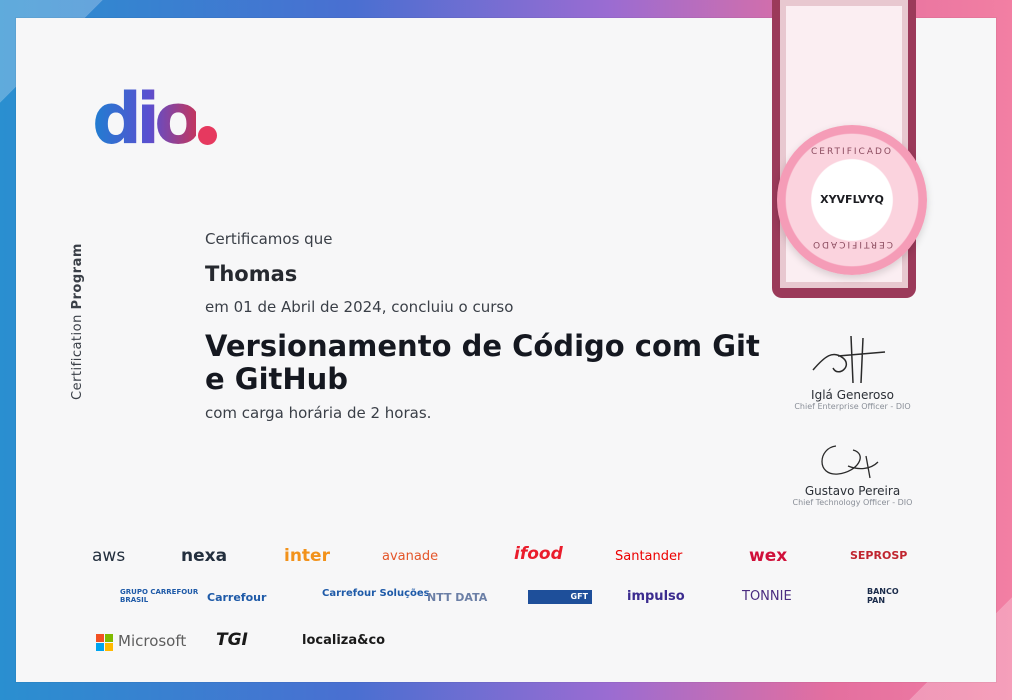 The width and height of the screenshot is (1012, 700). Describe the element at coordinates (232, 640) in the screenshot. I see `partner-tgi: TGI` at that location.